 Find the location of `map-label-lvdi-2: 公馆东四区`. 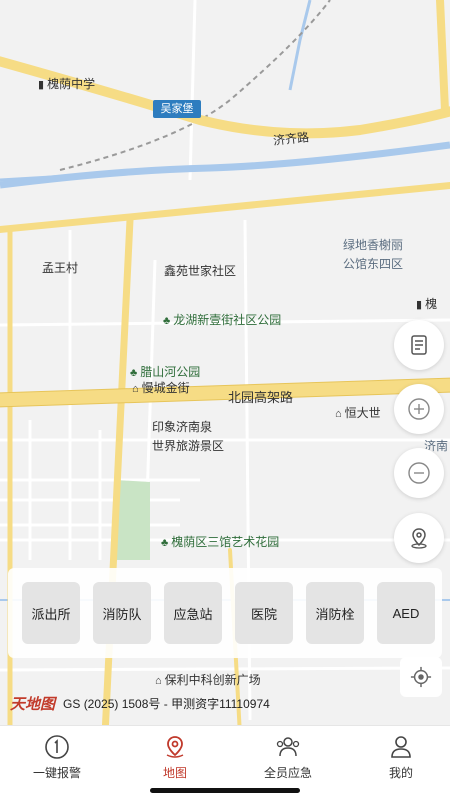

map-label-lvdi-2: 公馆东四区 is located at coordinates (373, 264).